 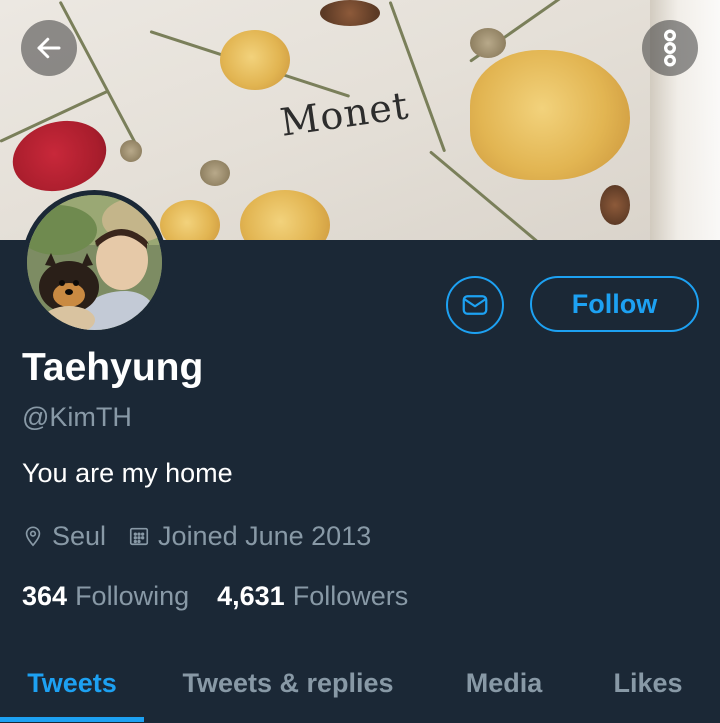 I want to click on envelope-icon, so click(x=475, y=305).